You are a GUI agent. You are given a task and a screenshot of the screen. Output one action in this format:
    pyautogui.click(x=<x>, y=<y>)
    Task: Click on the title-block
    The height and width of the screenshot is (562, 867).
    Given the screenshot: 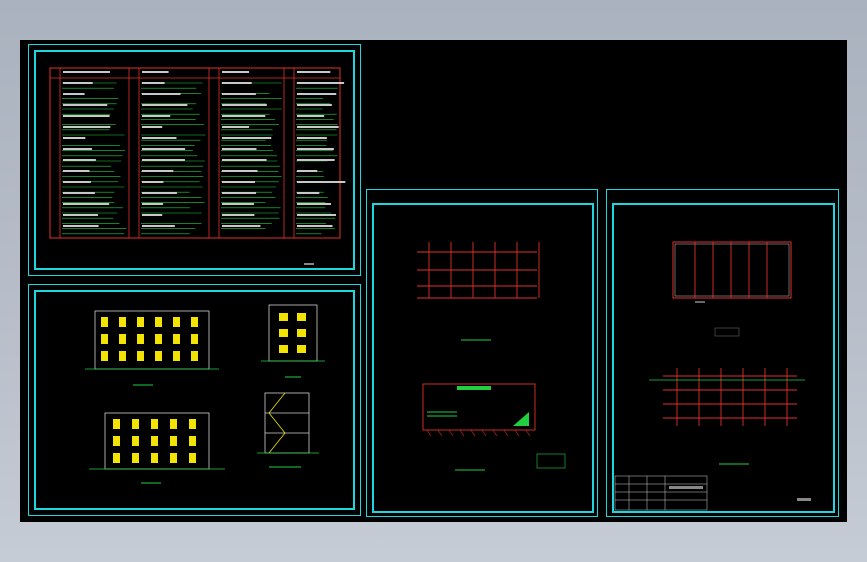 What is the action you would take?
    pyautogui.click(x=661, y=493)
    